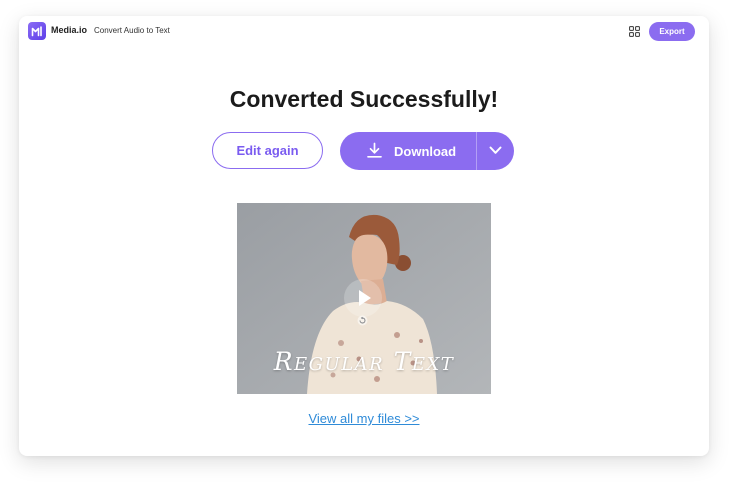 The image size is (750, 500). Describe the element at coordinates (364, 99) in the screenshot. I see `success-headline: Converted Successfully!` at that location.